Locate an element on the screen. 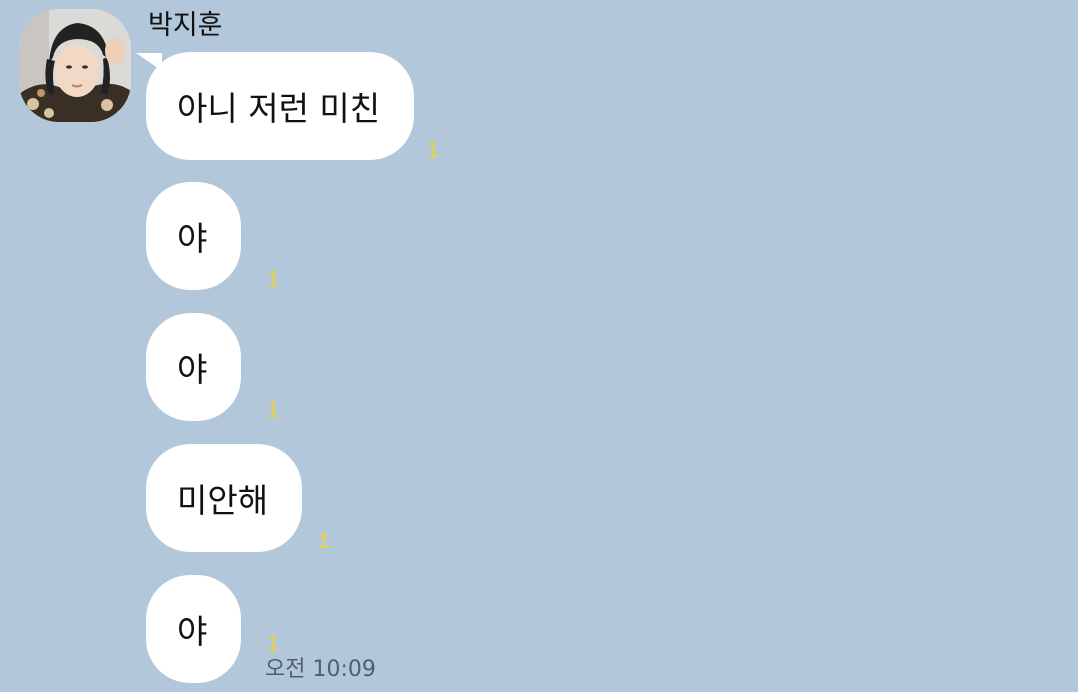  sender-name: 박지훈 is located at coordinates (185, 25).